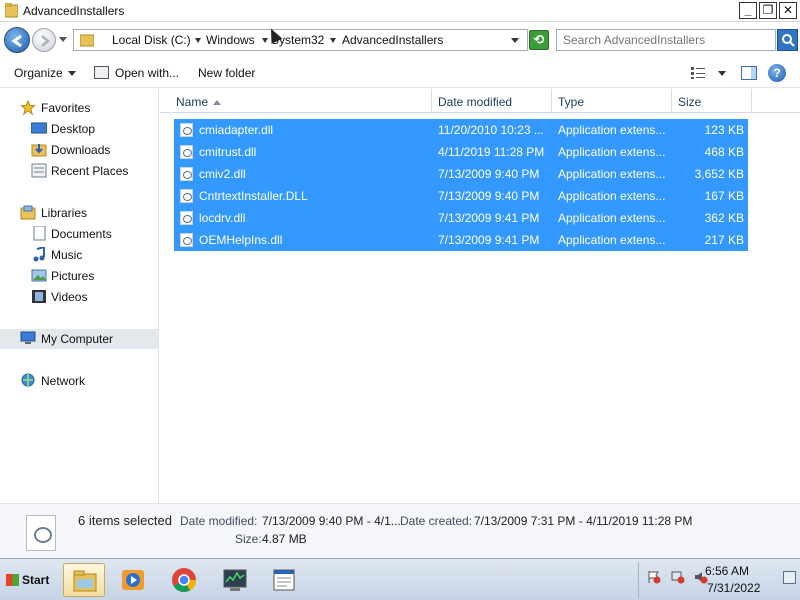  I want to click on organize-button: Organize, so click(38, 73).